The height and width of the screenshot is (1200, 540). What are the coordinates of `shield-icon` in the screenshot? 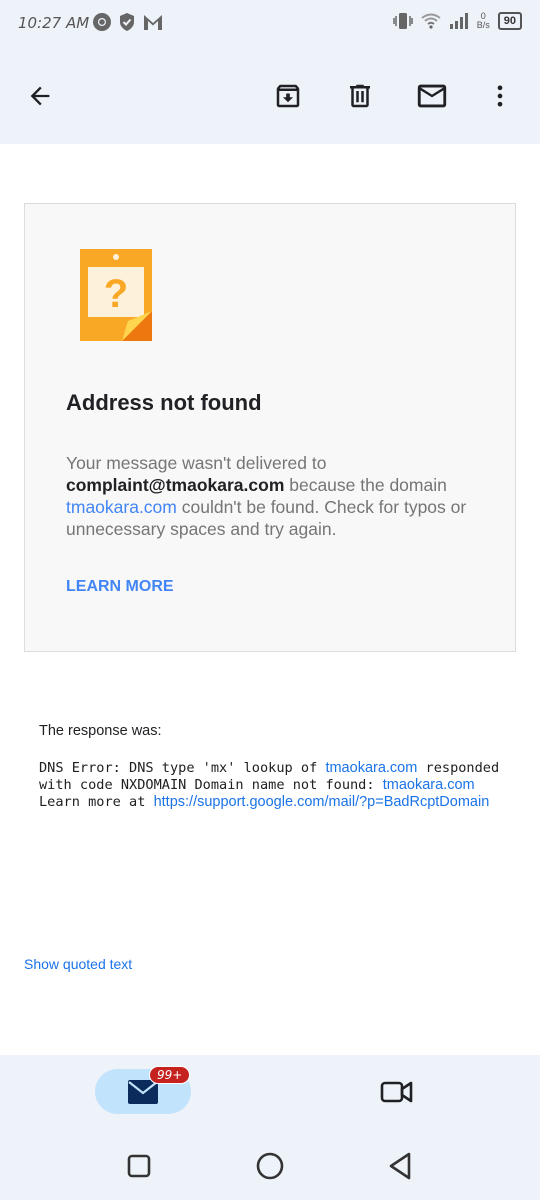 It's located at (127, 22).